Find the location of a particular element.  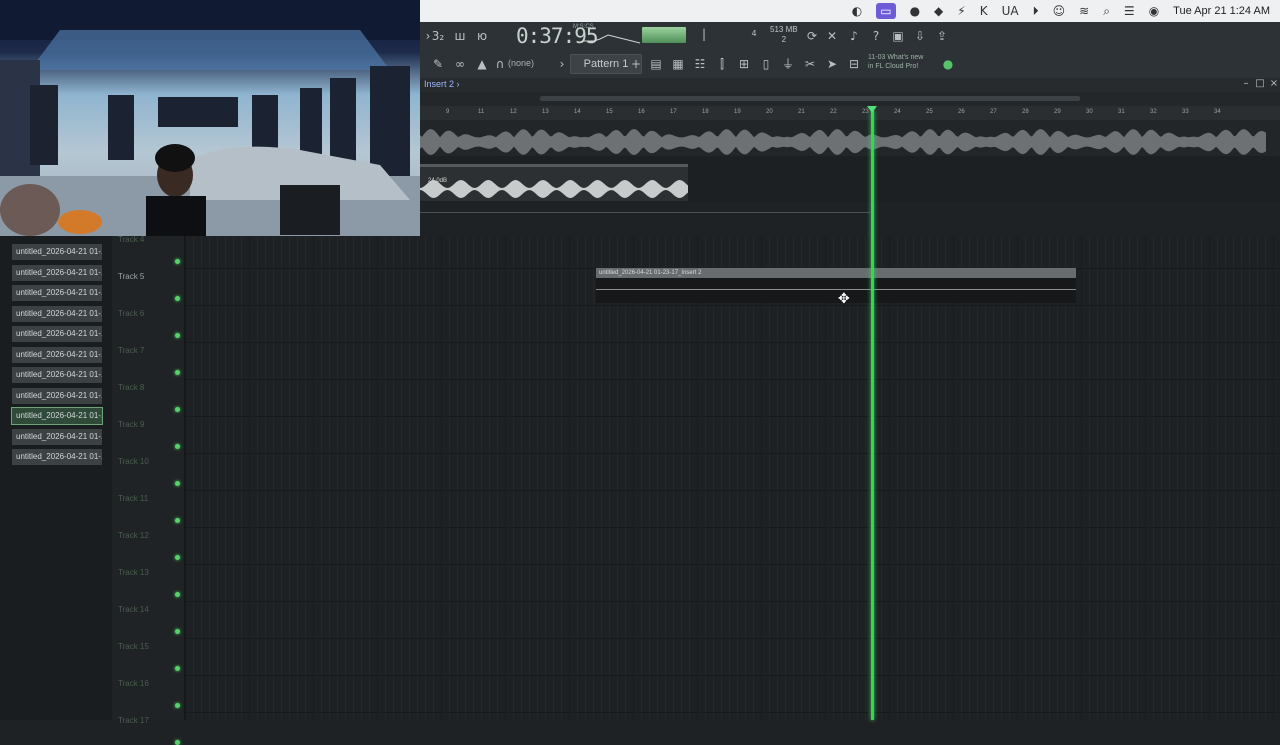

audio-clip-insert-2: untitled_2026-04-21 01-23-17_Insert 2 is located at coordinates (836, 285).